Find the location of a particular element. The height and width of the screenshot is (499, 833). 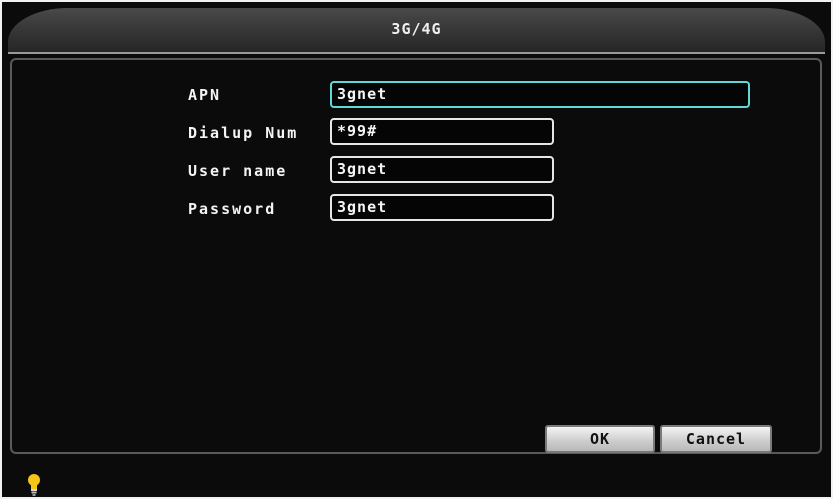

password-label: Password is located at coordinates (232, 209).